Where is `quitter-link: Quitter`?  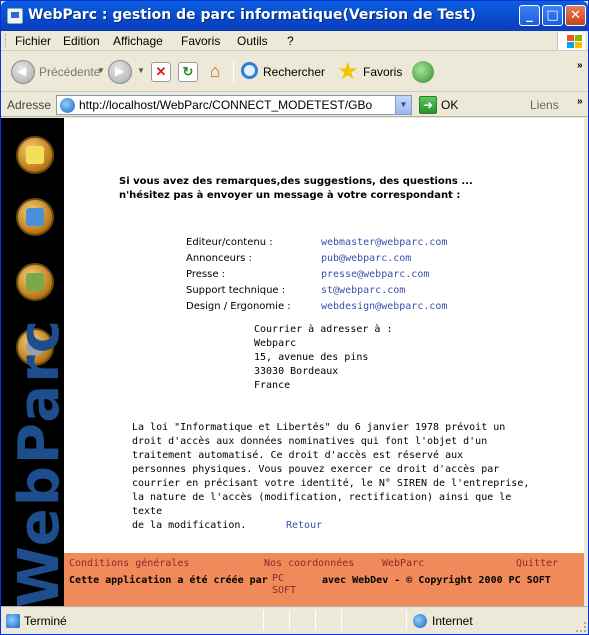
quitter-link: Quitter is located at coordinates (537, 563).